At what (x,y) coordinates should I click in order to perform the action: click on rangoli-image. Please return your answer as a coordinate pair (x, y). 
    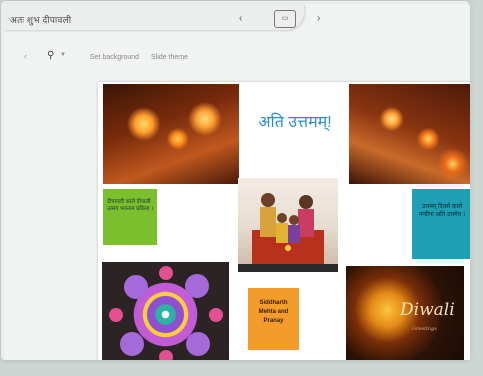
    Looking at the image, I should click on (165, 311).